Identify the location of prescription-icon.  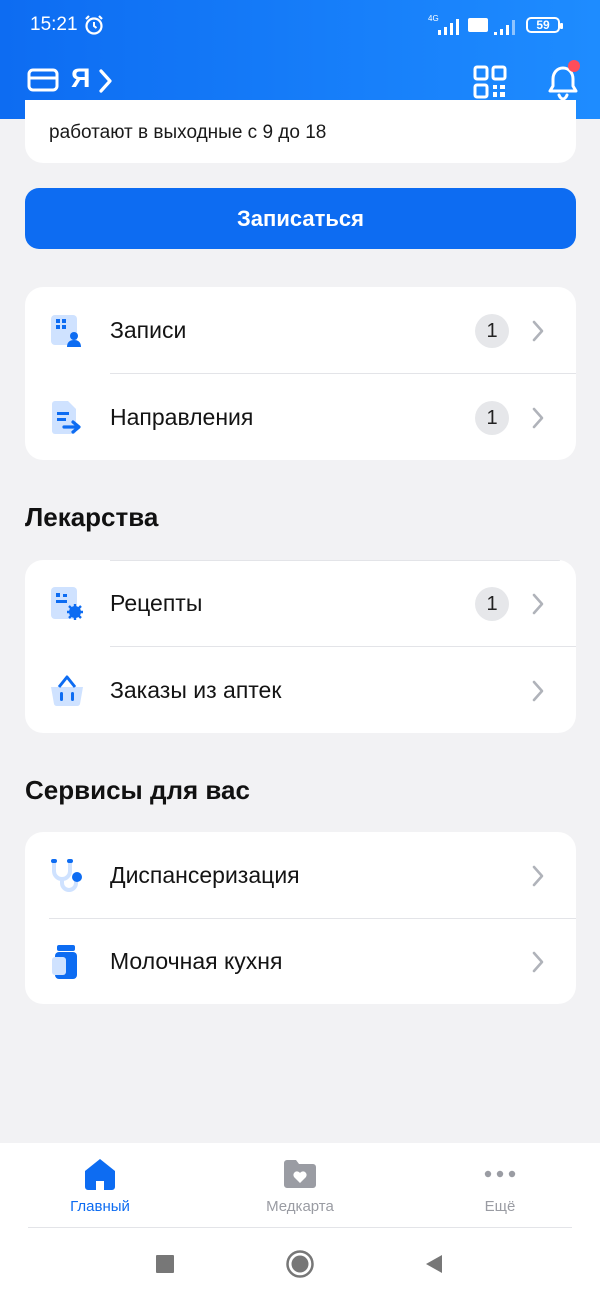
(67, 603).